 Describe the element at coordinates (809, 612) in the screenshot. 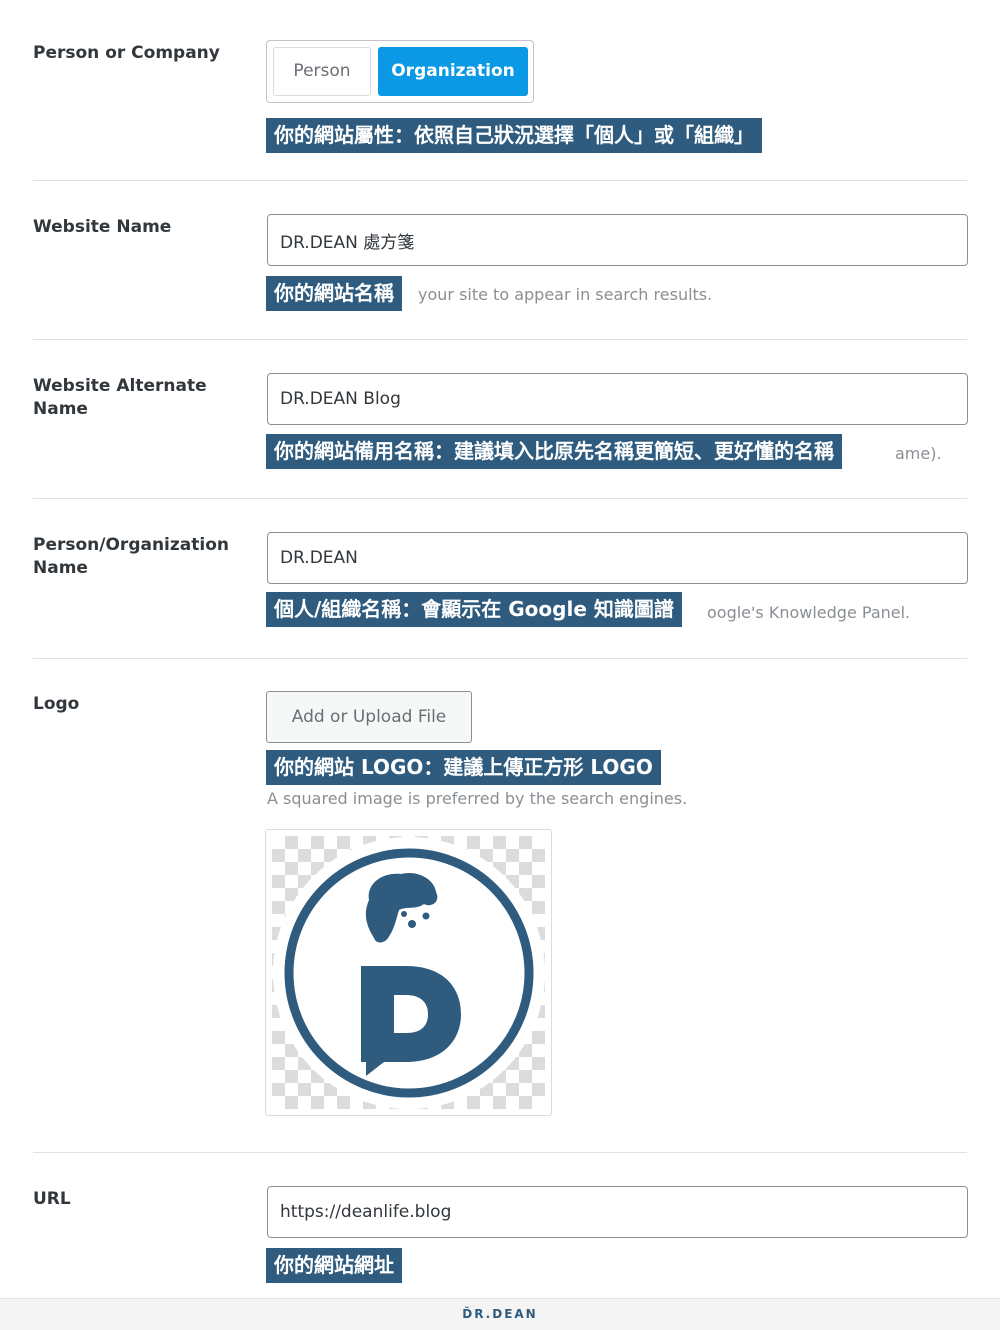

I see `org-name-description: oogle's Knowledge Panel.` at that location.